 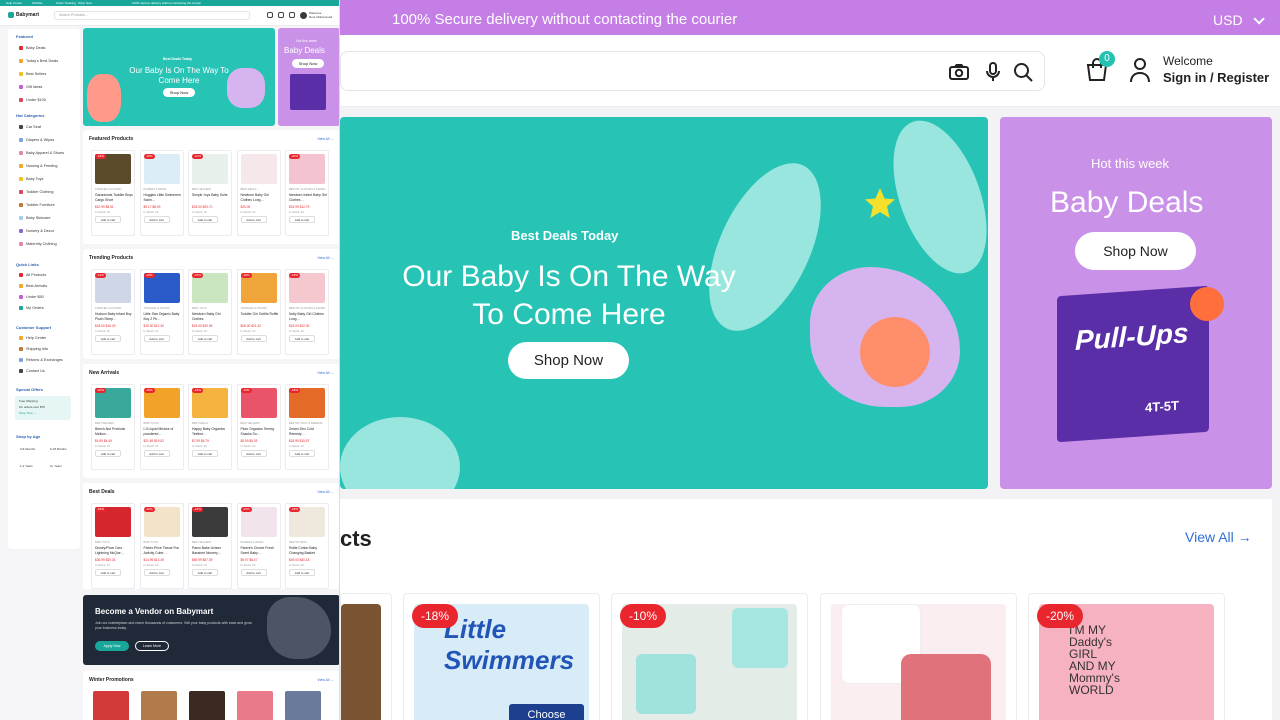 I want to click on sidebar-item: My Orders, so click(x=31, y=308).